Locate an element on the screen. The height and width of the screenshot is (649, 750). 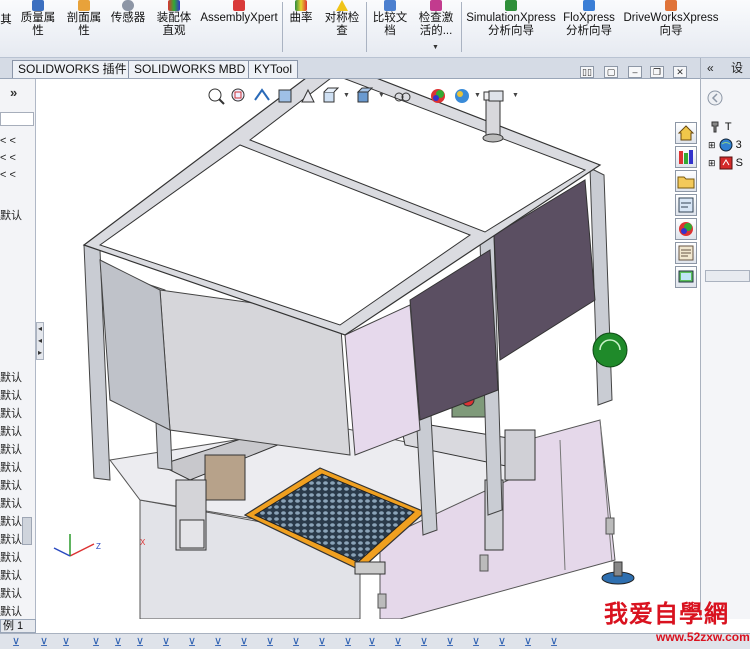
simulationxpress-button: SimulationXpress 分析向导 is located at coordinates (511, 29).